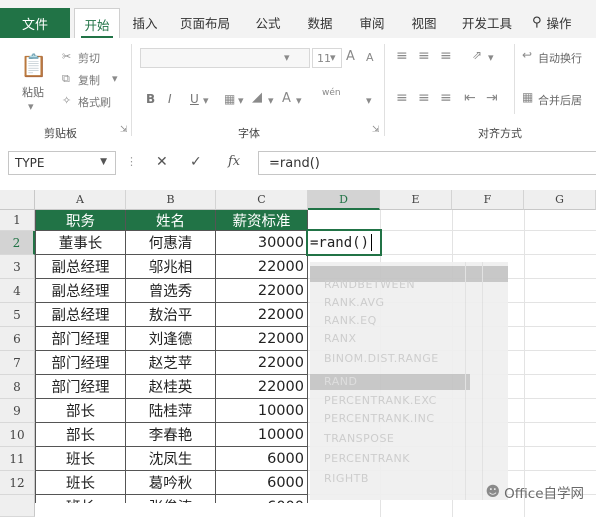 The height and width of the screenshot is (517, 596). Describe the element at coordinates (474, 381) in the screenshot. I see `autocomplete-scrollbar` at that location.